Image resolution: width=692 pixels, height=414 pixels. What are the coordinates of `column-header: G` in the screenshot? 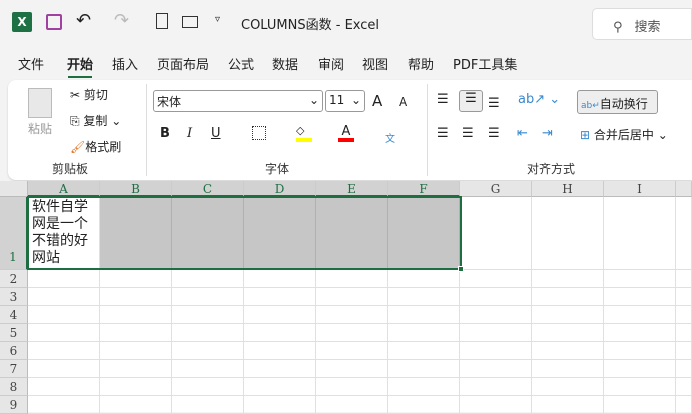 It's located at (496, 189).